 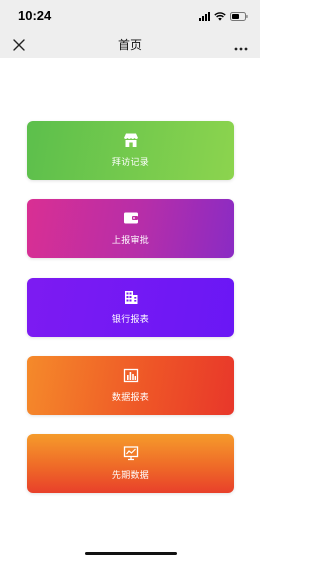 I want to click on status-icons, so click(x=223, y=16).